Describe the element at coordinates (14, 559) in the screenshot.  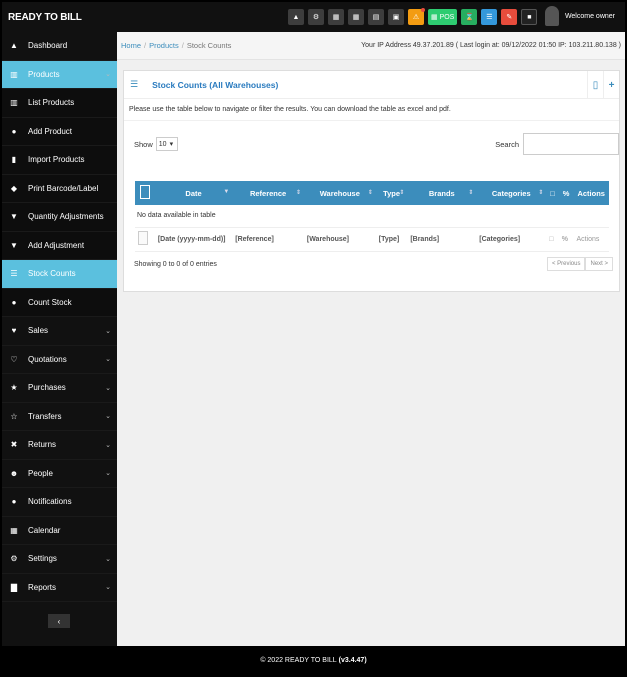
I see `cog-icon: ⚙` at that location.